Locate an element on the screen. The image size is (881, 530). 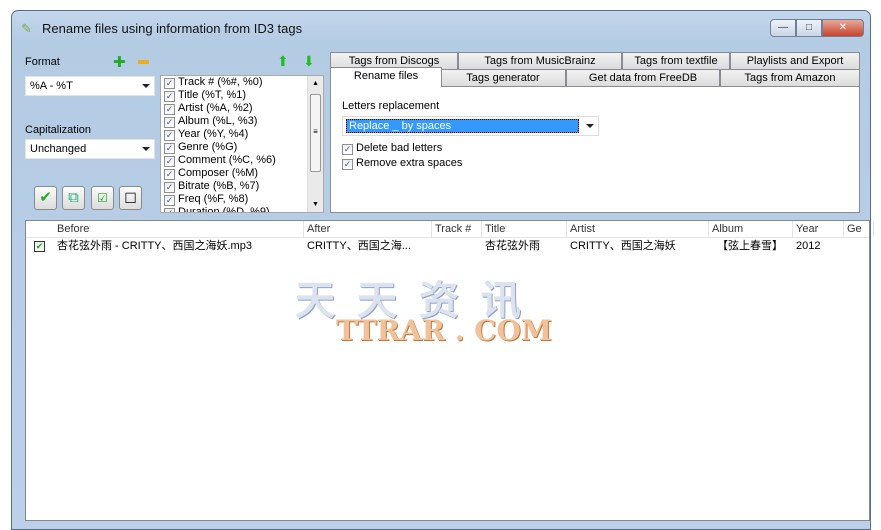
tab-tags-from-musicbrainz: Tags from MusicBrainz is located at coordinates (540, 61).